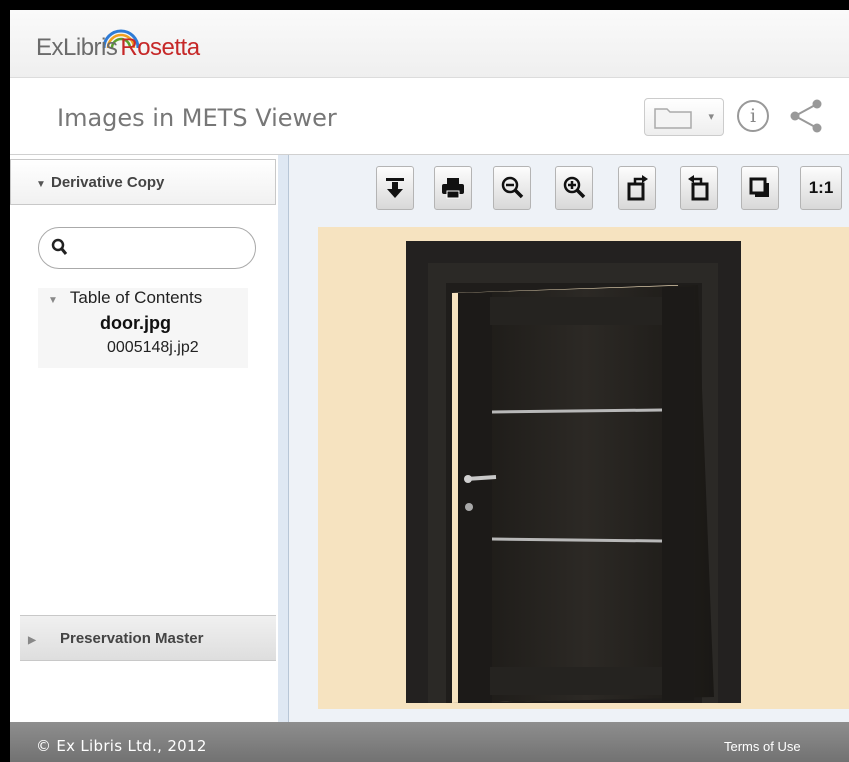  Describe the element at coordinates (283, 438) in the screenshot. I see `panel-splitter` at that location.